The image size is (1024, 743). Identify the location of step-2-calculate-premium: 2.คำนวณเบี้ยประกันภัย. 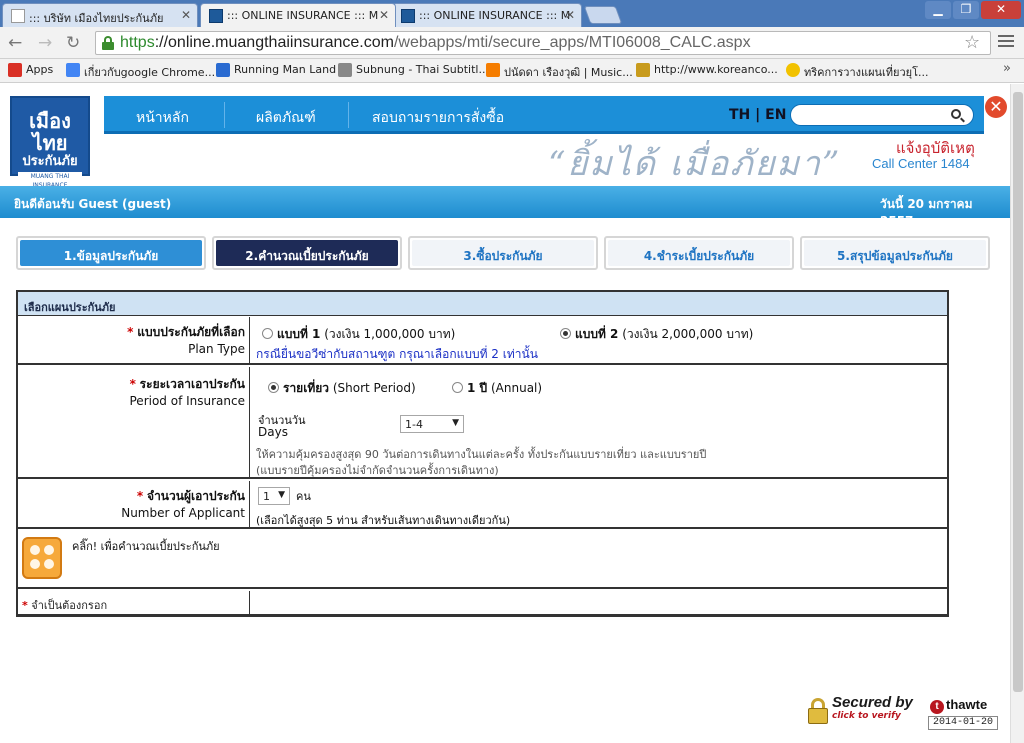
(307, 253).